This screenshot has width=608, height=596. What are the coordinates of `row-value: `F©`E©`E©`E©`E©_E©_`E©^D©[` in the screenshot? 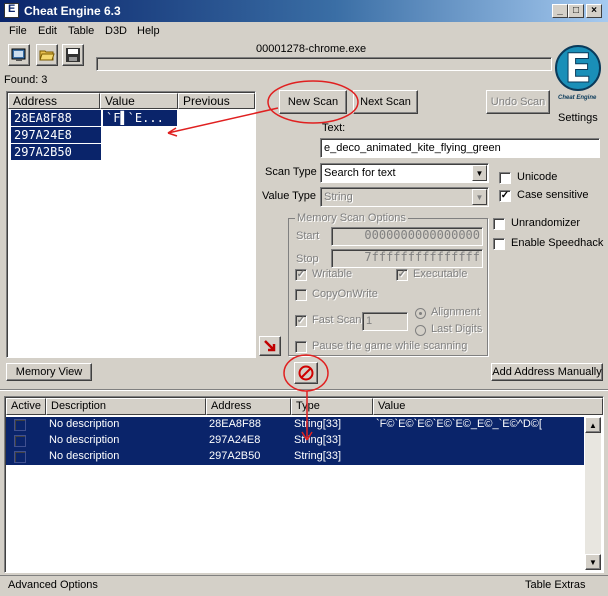 It's located at (459, 424).